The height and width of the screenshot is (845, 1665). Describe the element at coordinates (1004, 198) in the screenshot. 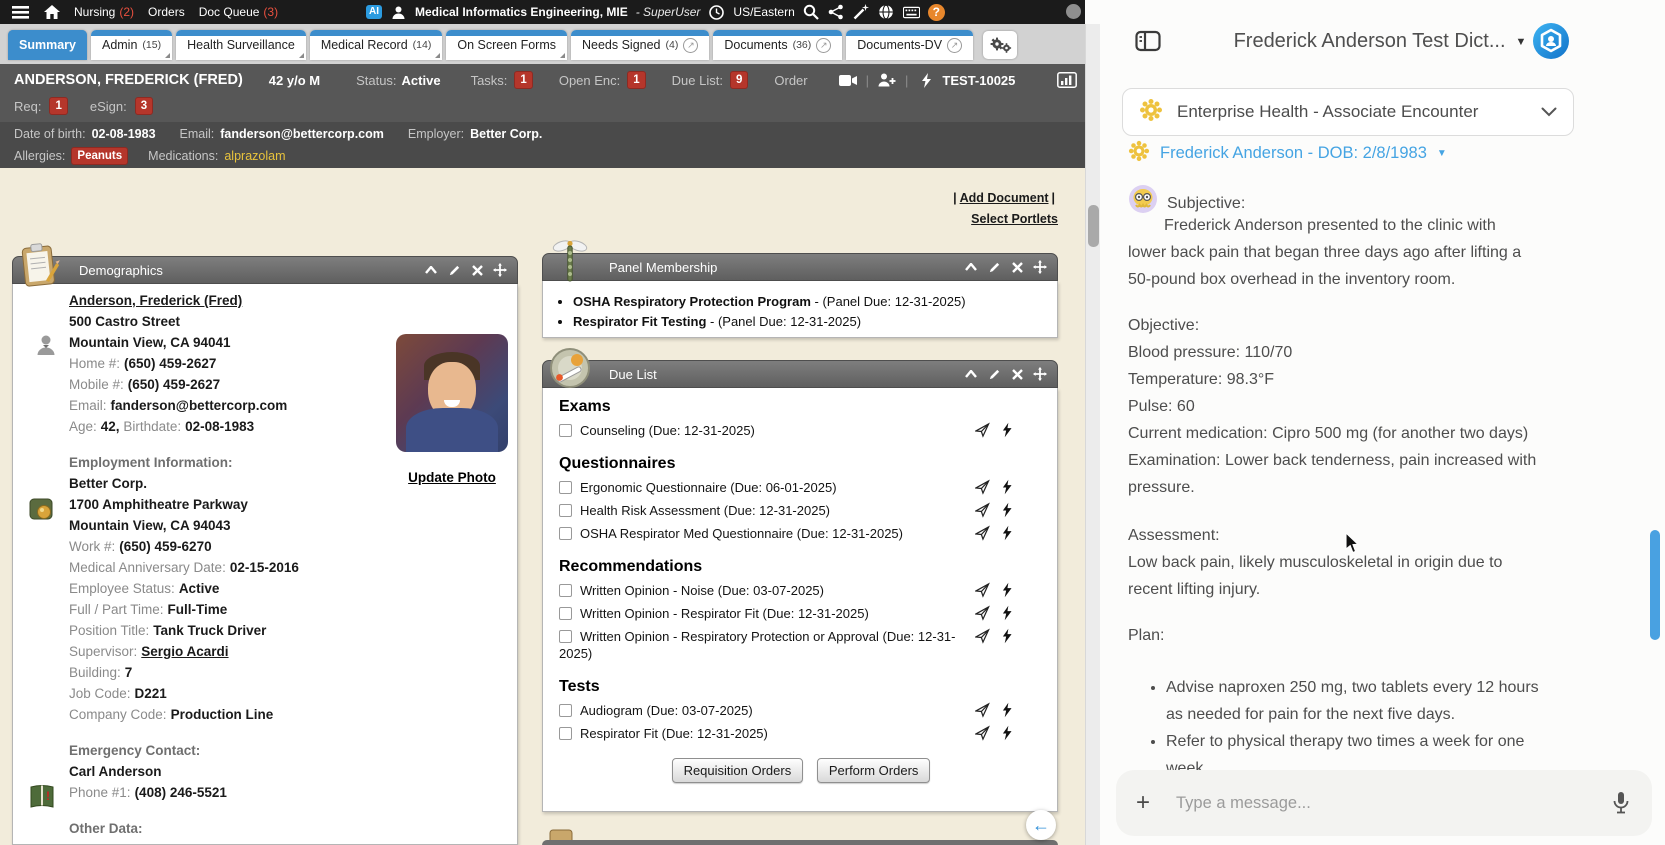

I see `add-document-link: Add Document` at that location.